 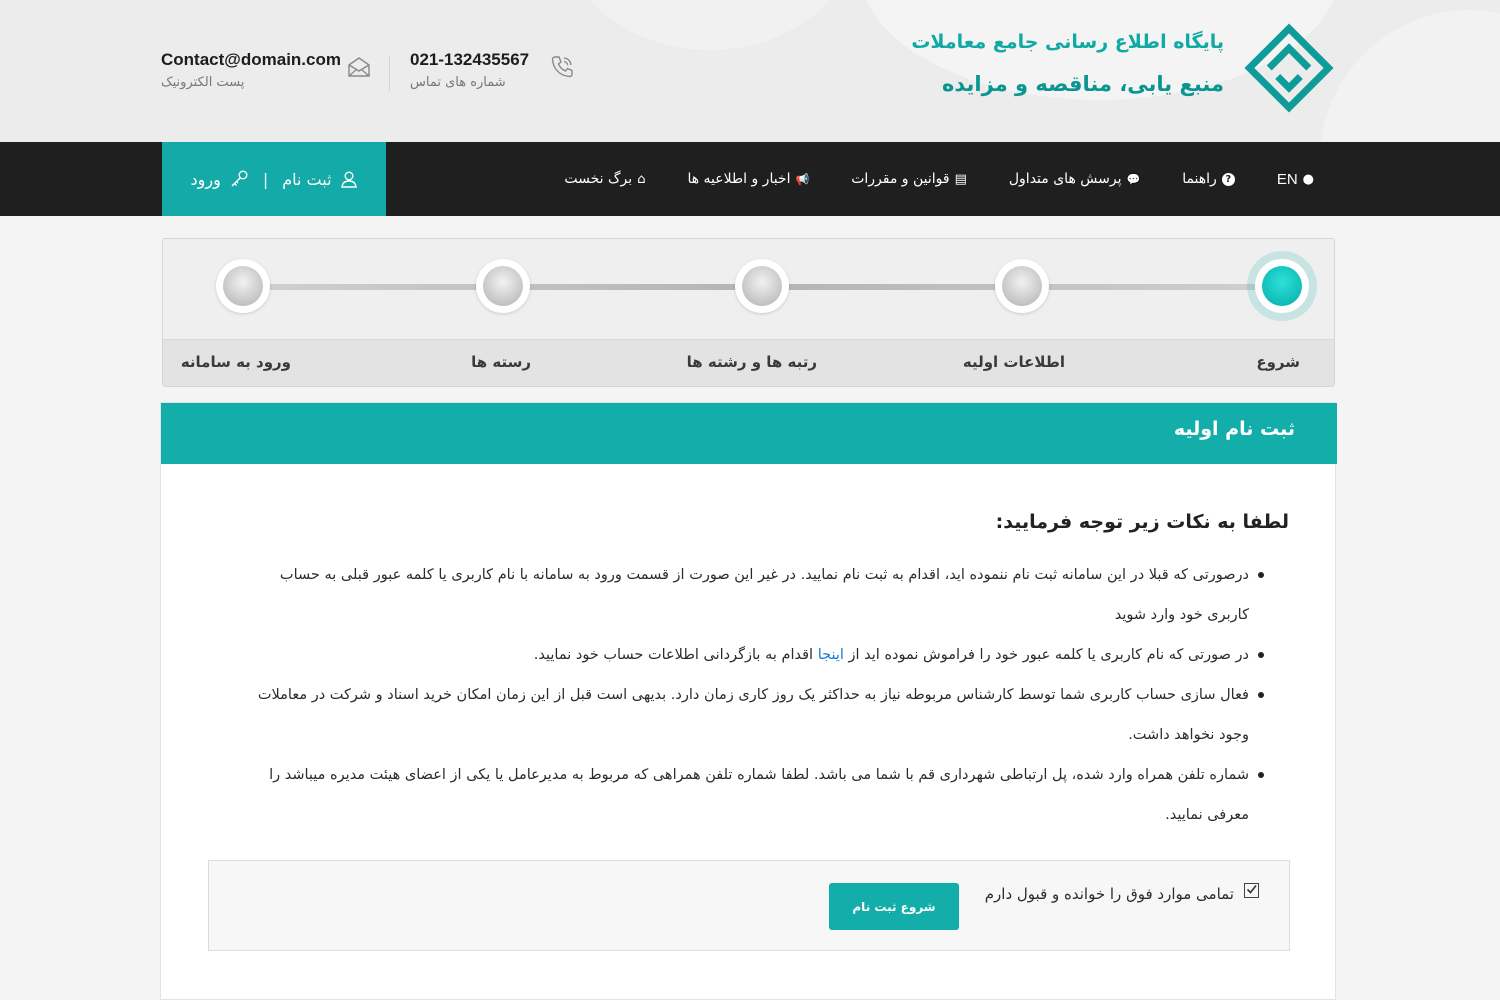 What do you see at coordinates (762, 286) in the screenshot?
I see `step-dot-grades` at bounding box center [762, 286].